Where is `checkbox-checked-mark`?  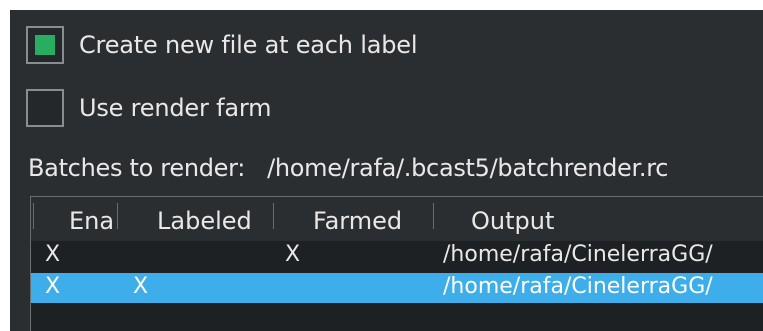 checkbox-checked-mark is located at coordinates (45, 45).